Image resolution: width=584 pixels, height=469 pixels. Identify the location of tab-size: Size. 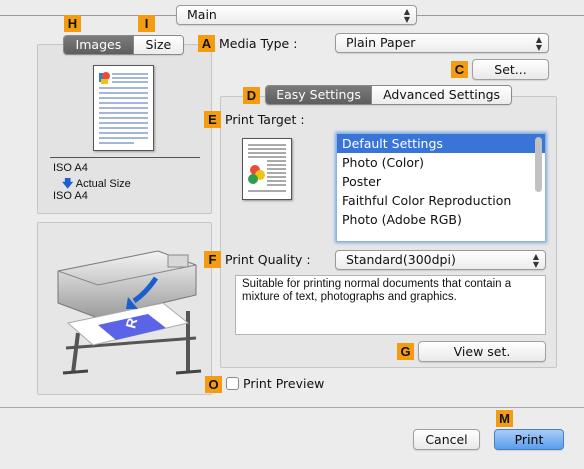
(157, 45).